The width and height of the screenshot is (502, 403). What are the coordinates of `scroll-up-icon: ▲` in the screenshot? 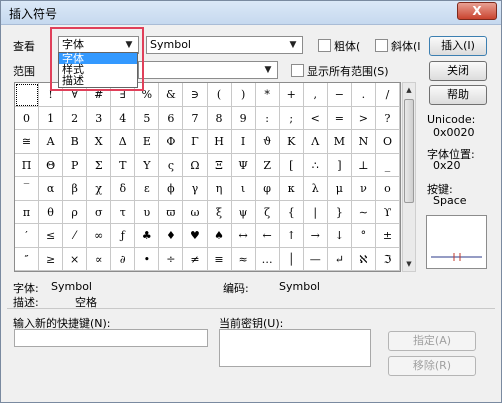 It's located at (409, 90).